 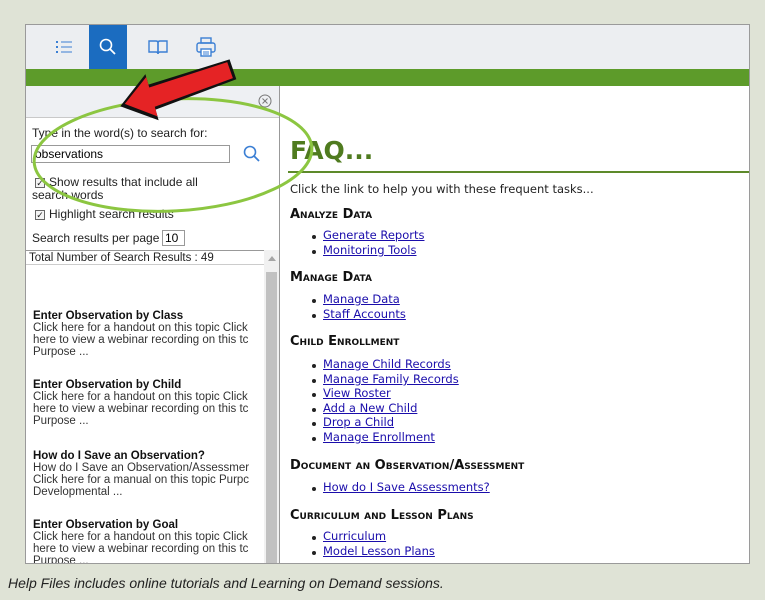 What do you see at coordinates (68, 195) in the screenshot?
I see `all-words-label-line2: search words` at bounding box center [68, 195].